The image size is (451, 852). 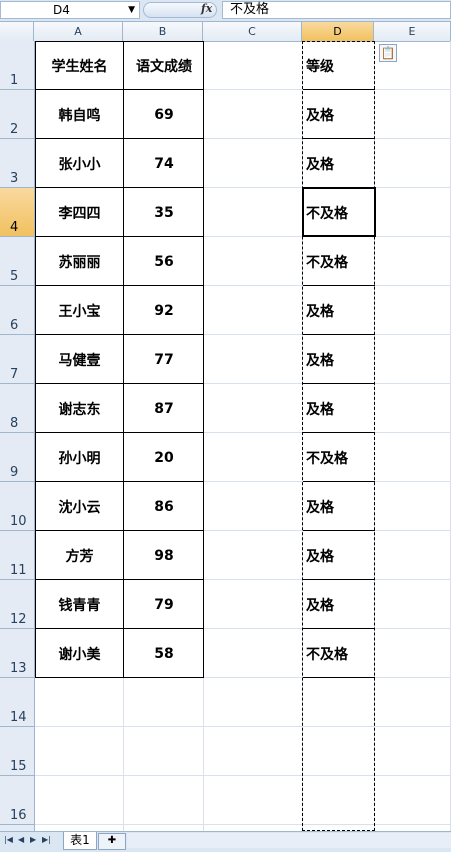 What do you see at coordinates (164, 604) in the screenshot?
I see `cell-score: 79` at bounding box center [164, 604].